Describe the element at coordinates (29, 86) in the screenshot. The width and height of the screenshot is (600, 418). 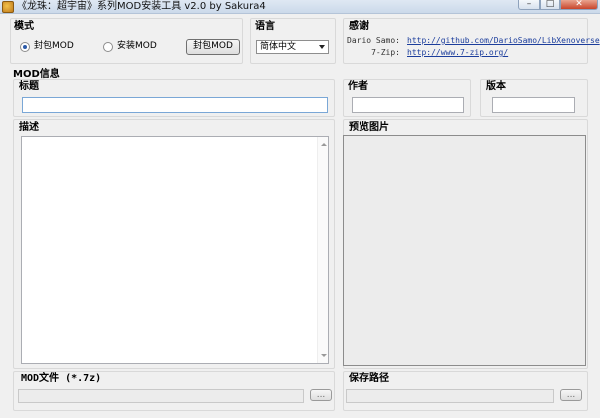
I see `title-label: 标题` at that location.